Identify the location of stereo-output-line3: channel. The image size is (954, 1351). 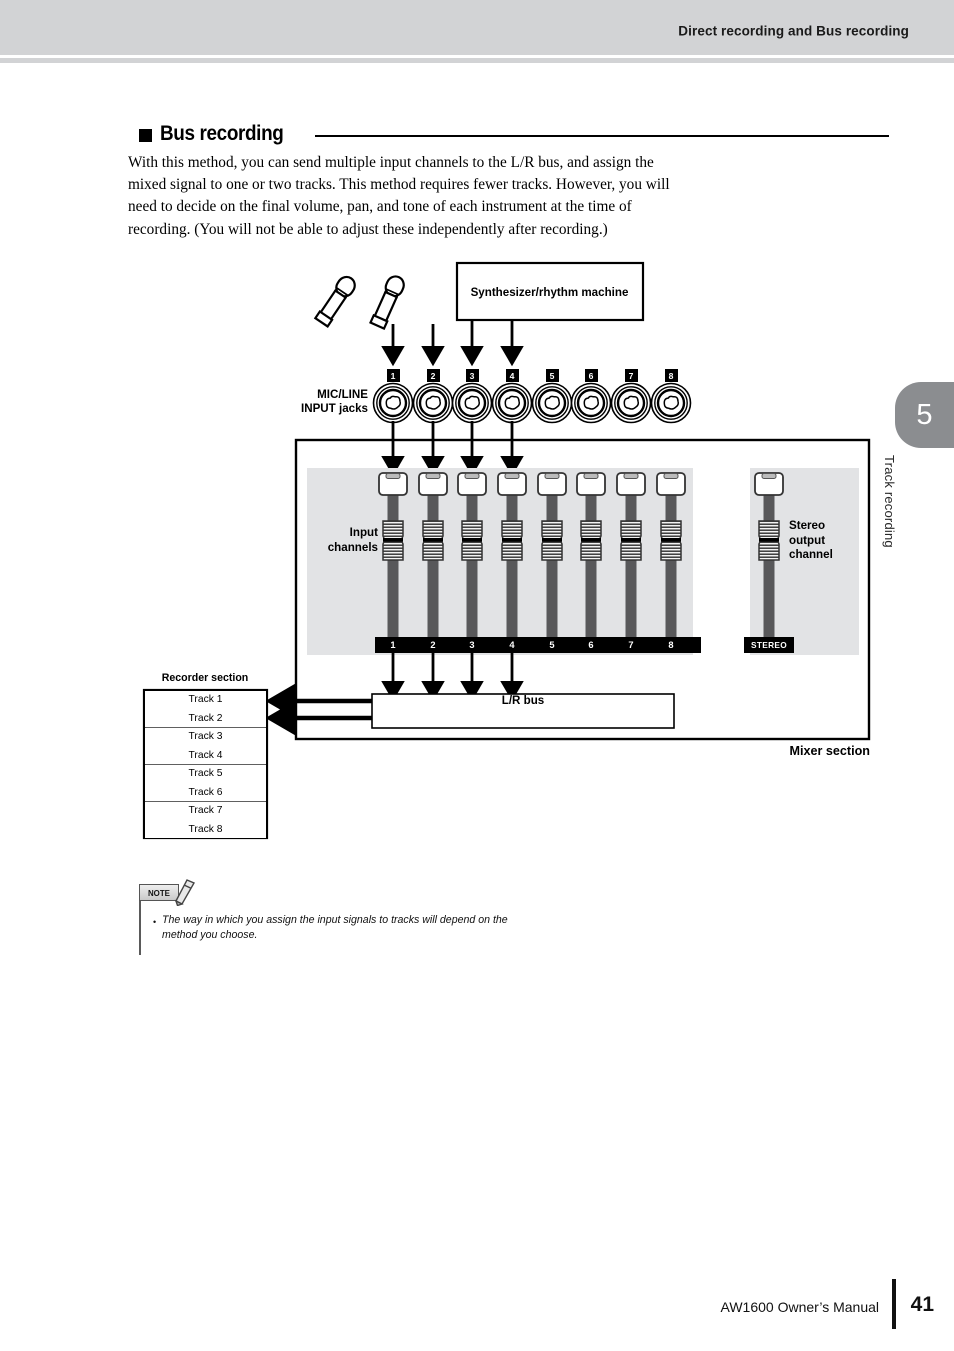
(811, 554).